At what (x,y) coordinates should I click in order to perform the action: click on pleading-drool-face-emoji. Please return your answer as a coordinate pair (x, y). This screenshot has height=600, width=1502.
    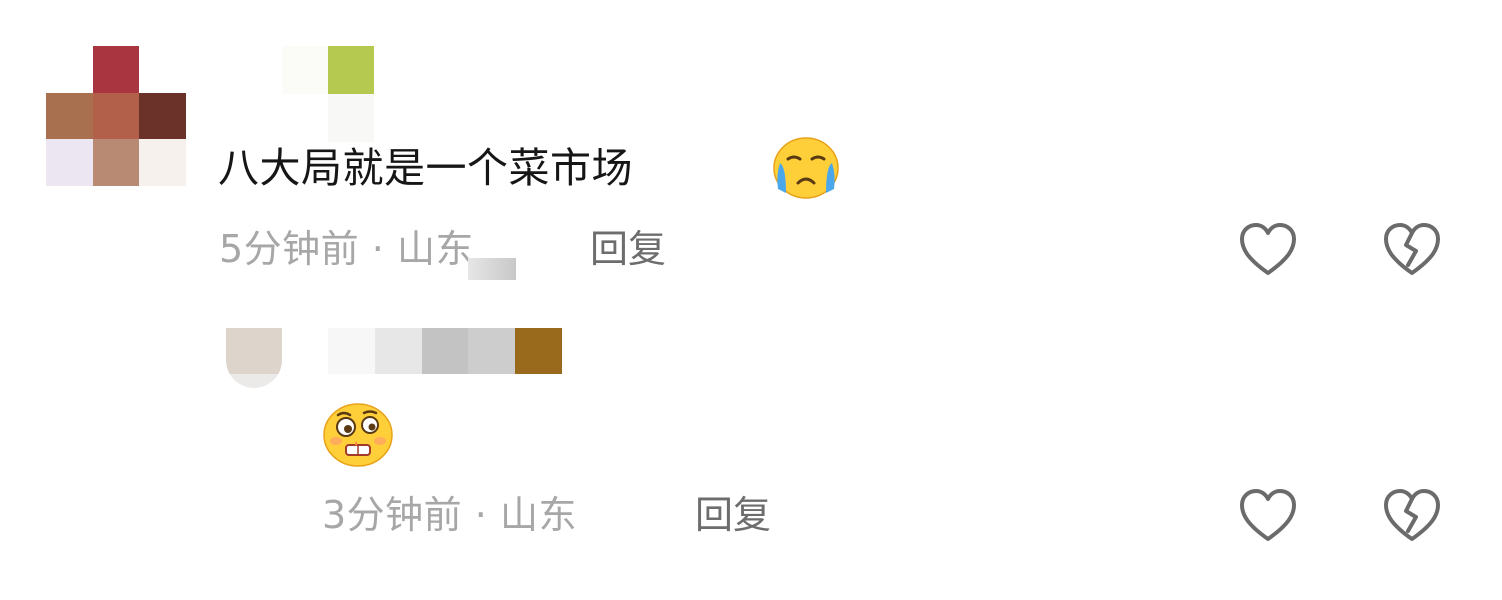
    Looking at the image, I should click on (358, 435).